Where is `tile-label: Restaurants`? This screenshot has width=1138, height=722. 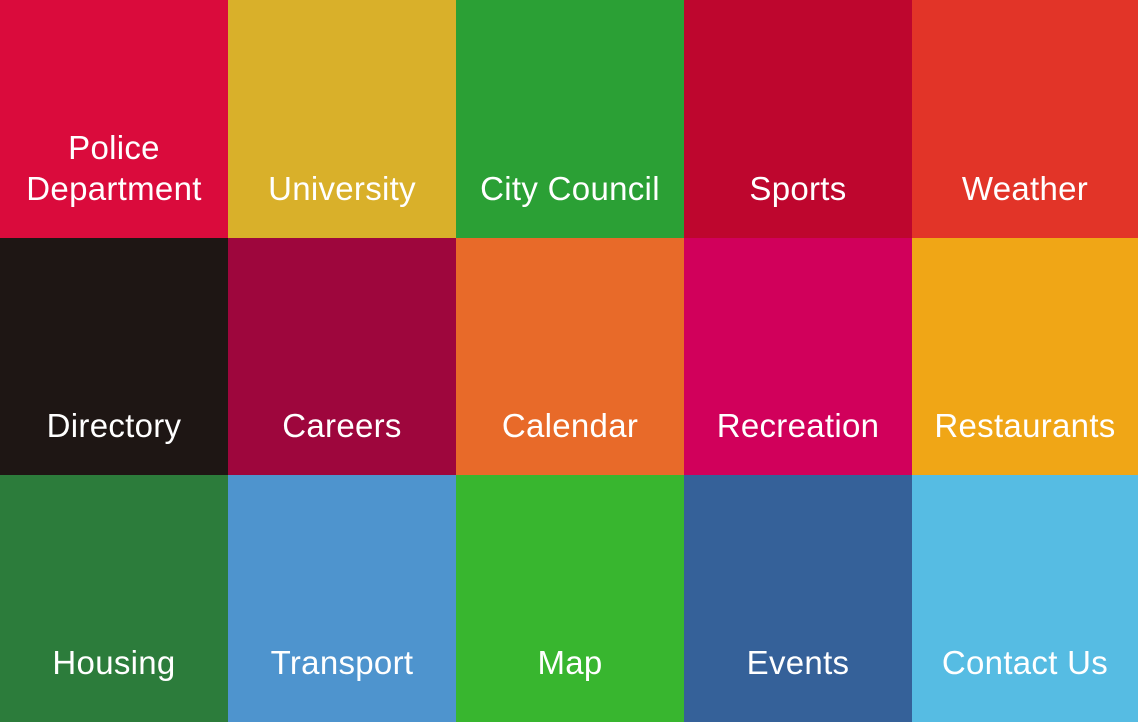
tile-label: Restaurants is located at coordinates (1025, 425).